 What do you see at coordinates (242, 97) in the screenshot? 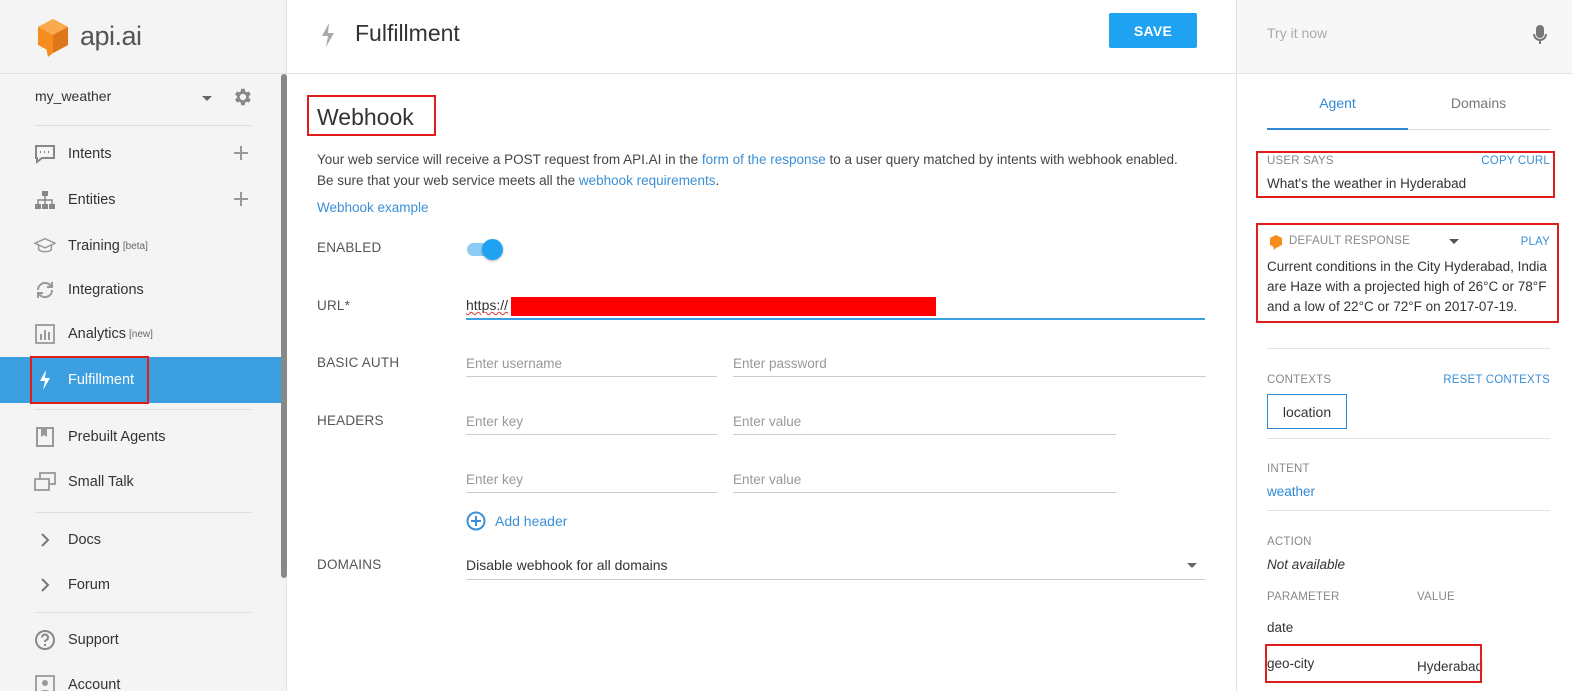
I see `gear-icon` at bounding box center [242, 97].